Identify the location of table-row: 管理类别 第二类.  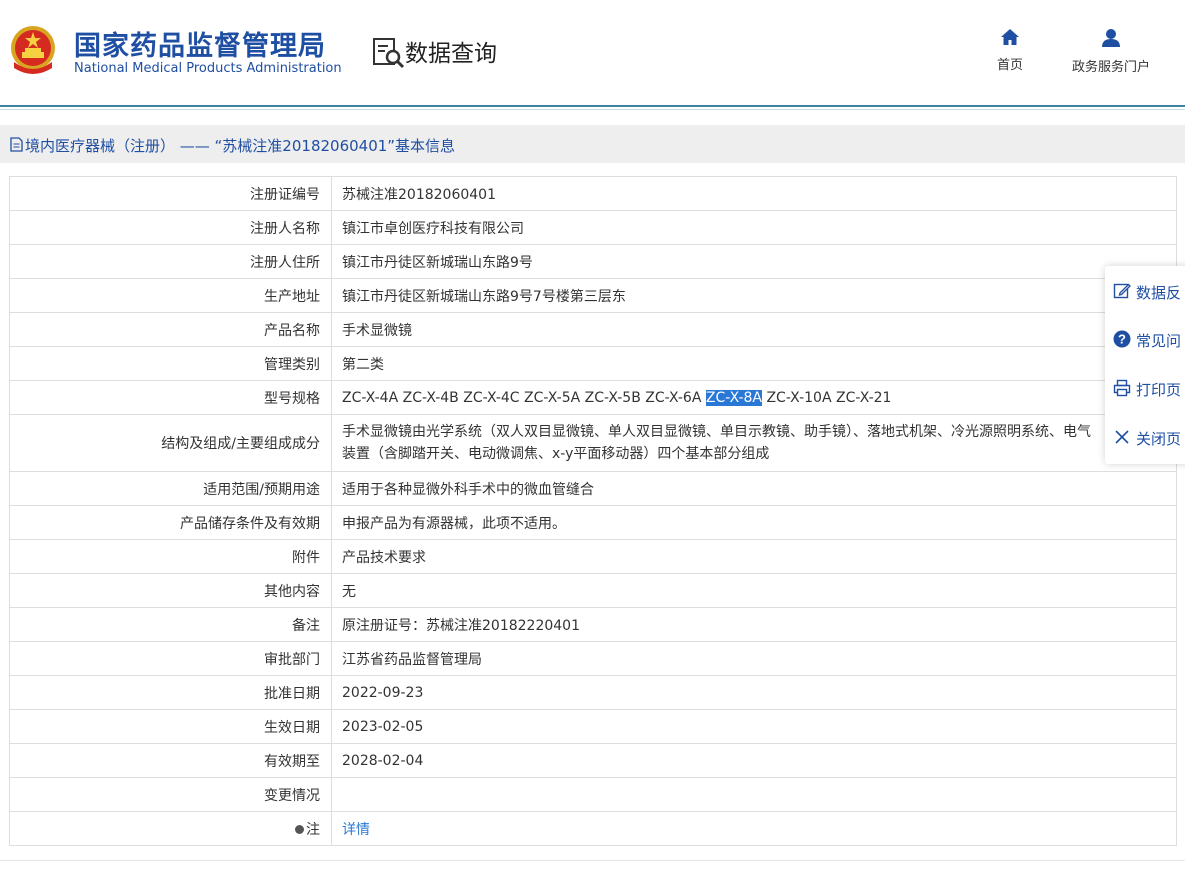
(593, 363).